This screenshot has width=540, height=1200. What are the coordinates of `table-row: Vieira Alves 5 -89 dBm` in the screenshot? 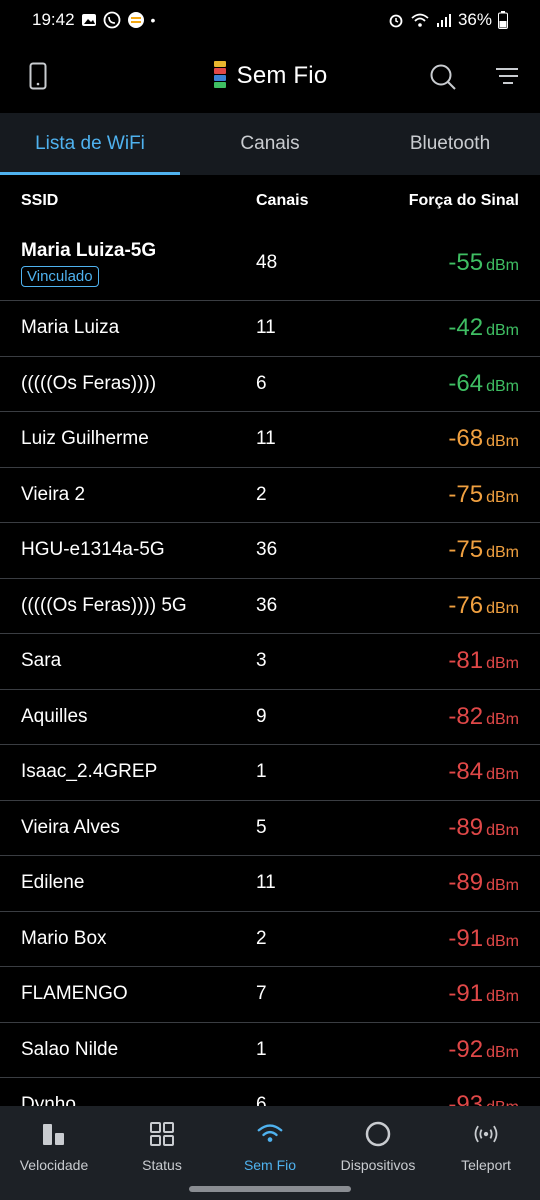 It's located at (270, 828).